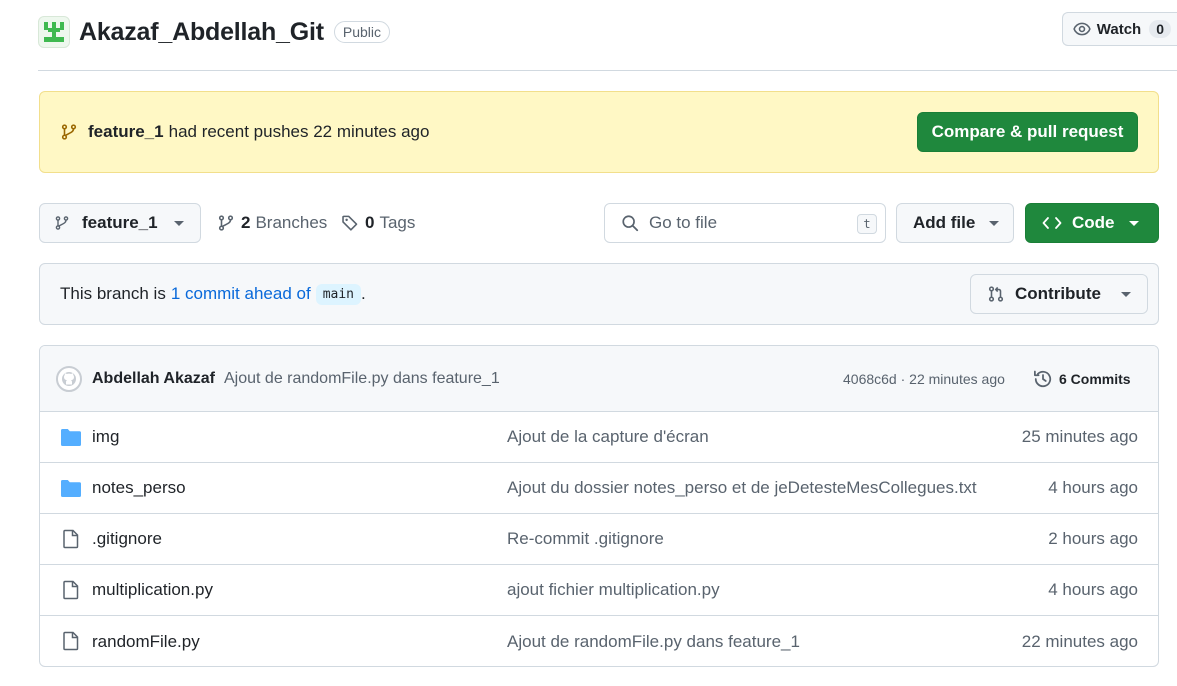 The image size is (1177, 686). I want to click on contribute-label: Contribute, so click(1058, 293).